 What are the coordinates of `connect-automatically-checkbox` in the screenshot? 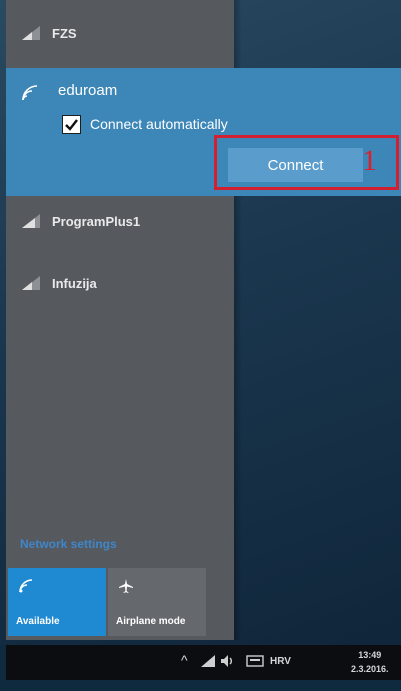 It's located at (71, 124).